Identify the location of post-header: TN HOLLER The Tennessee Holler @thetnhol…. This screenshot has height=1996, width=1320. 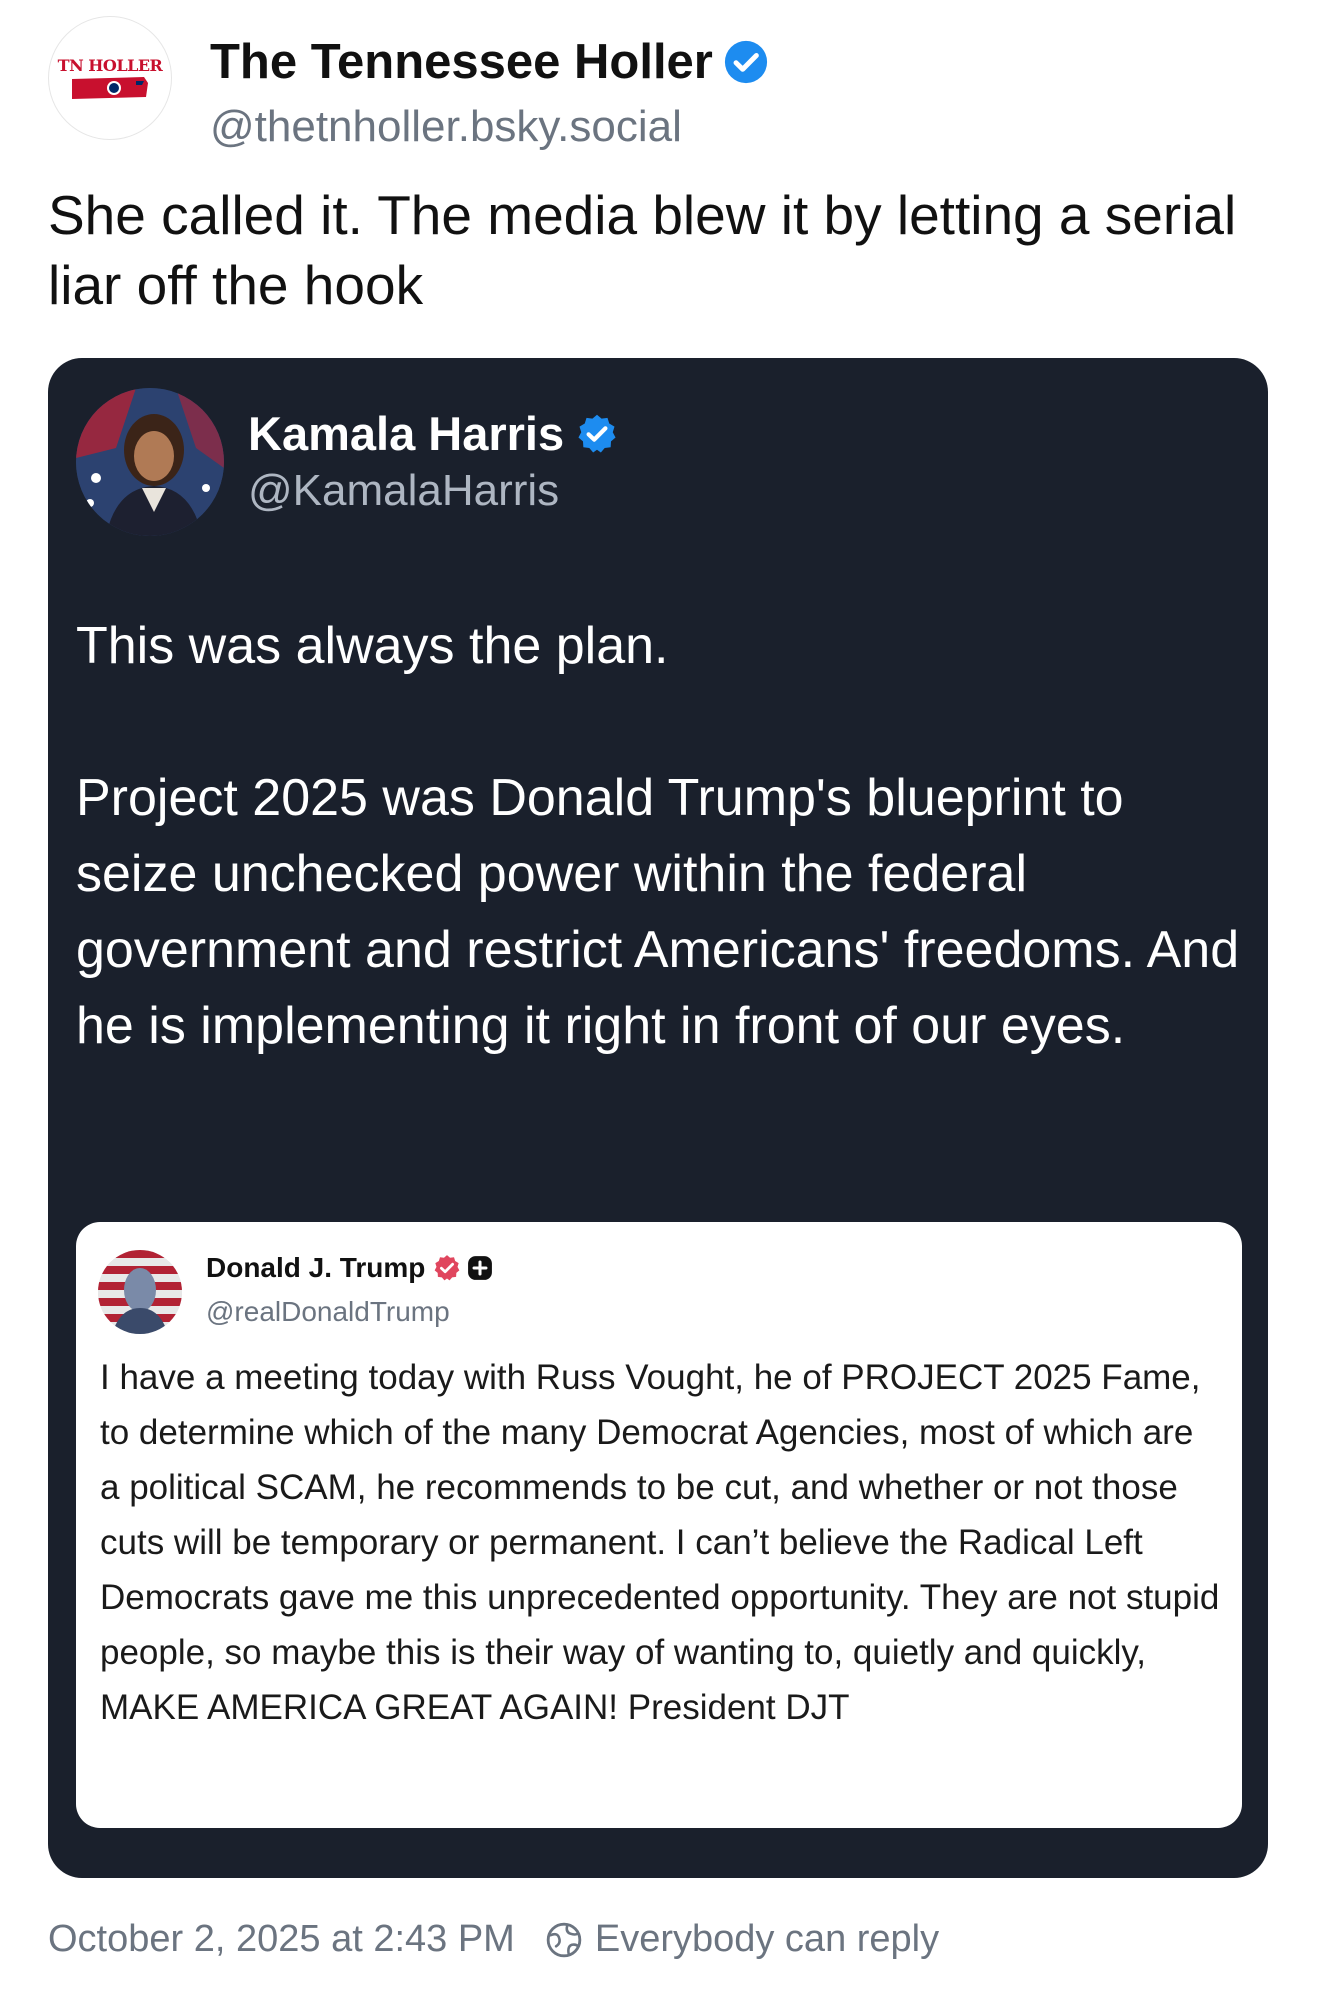
(648, 83).